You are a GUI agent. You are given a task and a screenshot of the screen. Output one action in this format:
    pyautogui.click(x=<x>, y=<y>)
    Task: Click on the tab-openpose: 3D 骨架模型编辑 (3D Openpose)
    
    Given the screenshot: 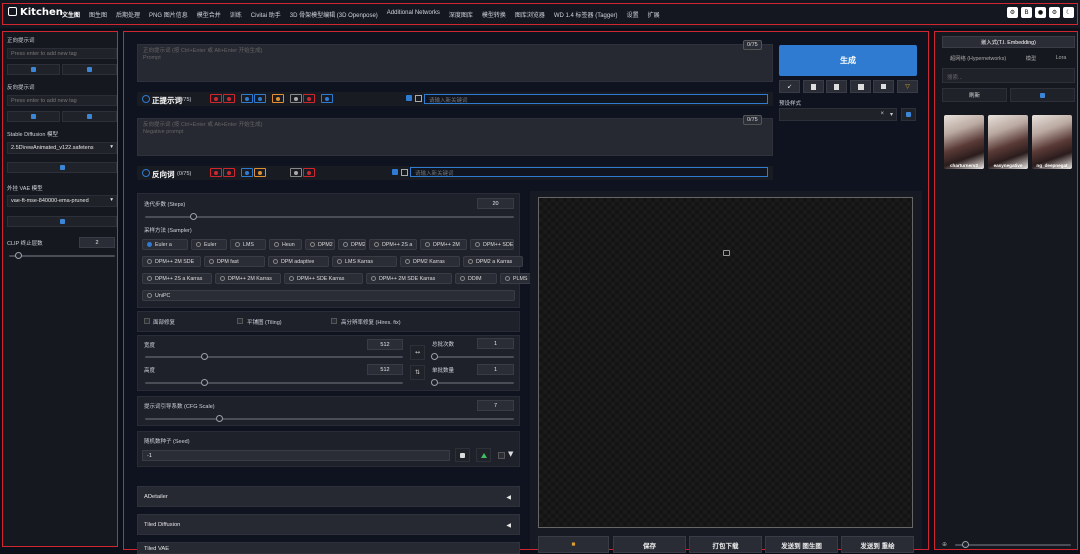 What is the action you would take?
    pyautogui.click(x=334, y=14)
    